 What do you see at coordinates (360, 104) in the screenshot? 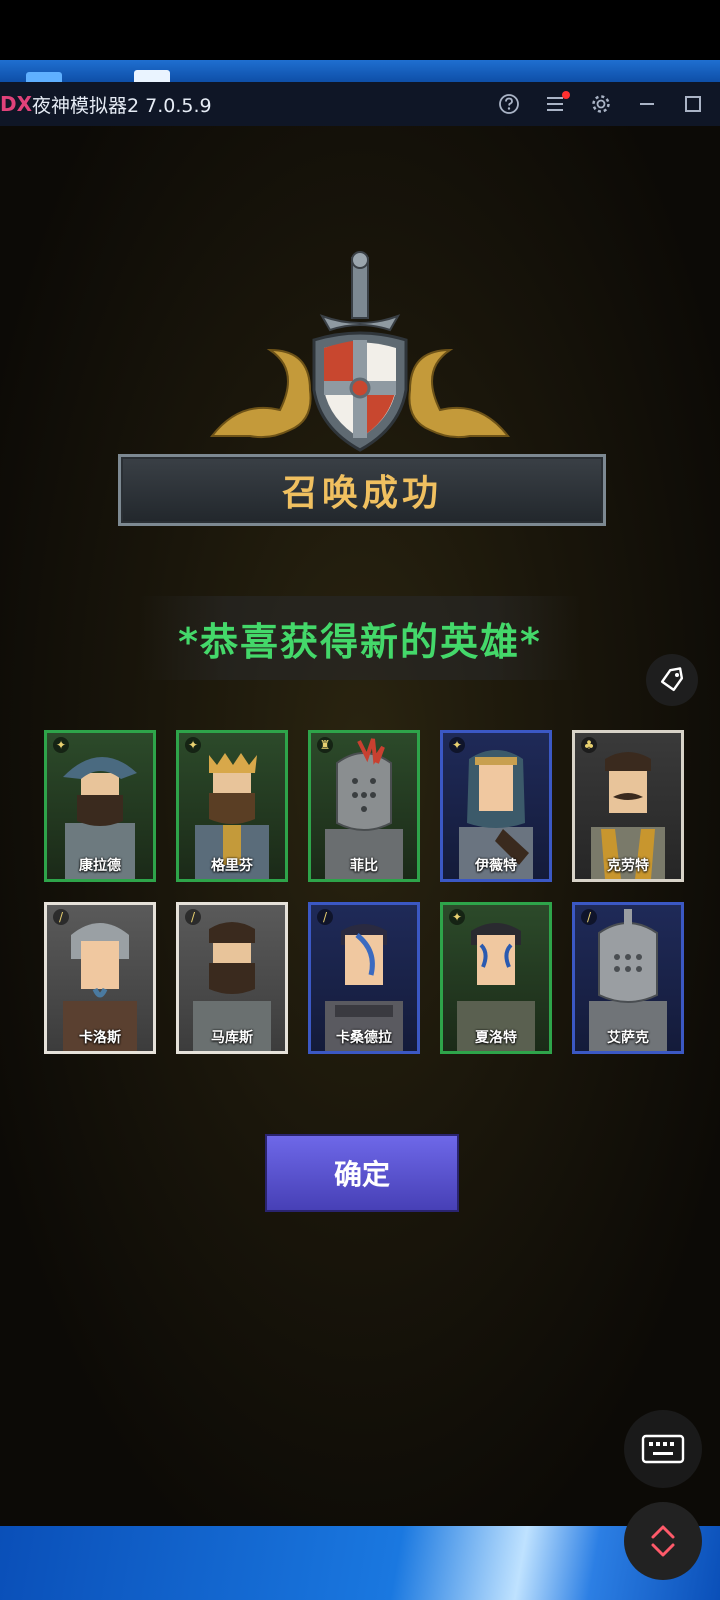
I see `emulator-titlebar: DX 夜神模拟器2 7.0.5.9` at bounding box center [360, 104].